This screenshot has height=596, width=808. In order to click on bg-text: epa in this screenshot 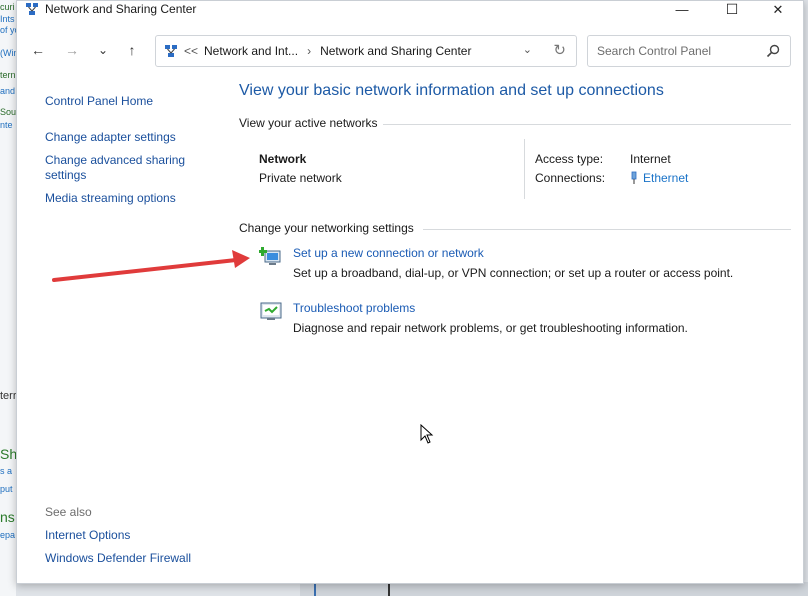, I will do `click(8, 535)`.